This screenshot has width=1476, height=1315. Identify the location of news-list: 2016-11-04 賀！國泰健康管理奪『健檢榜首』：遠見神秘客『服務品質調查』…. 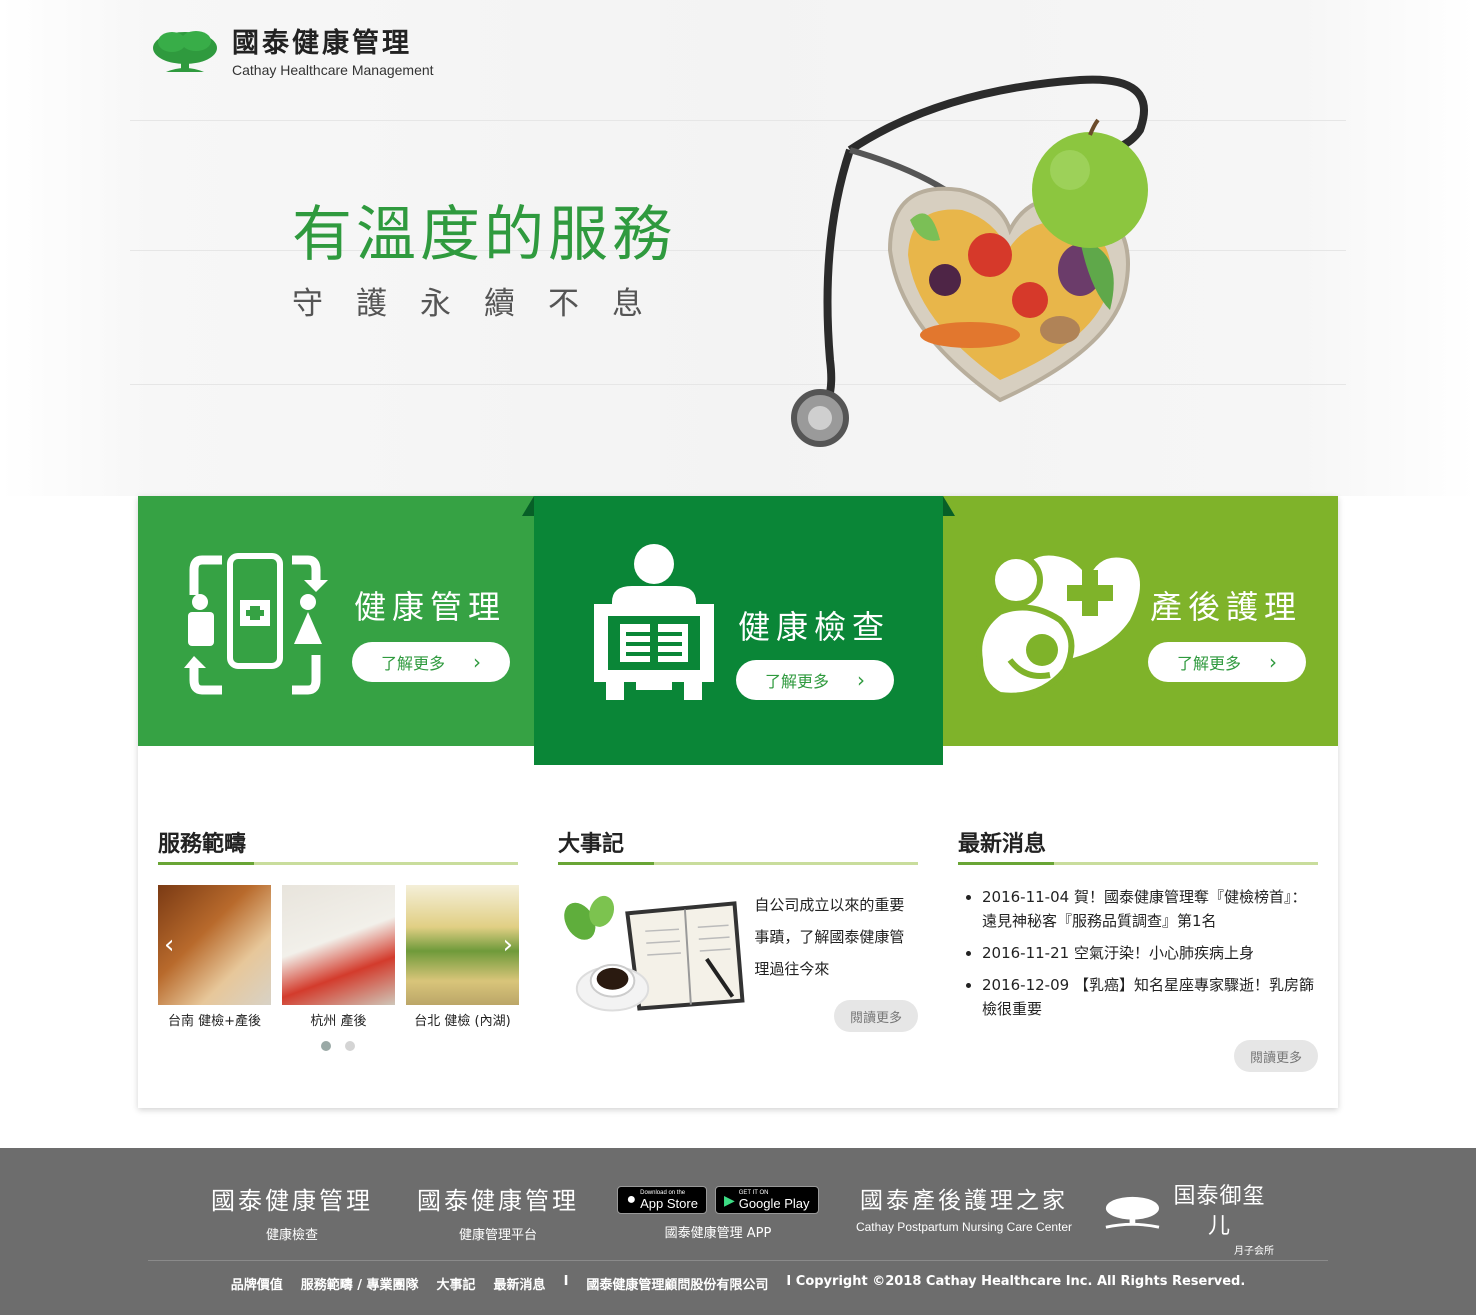
(1138, 953).